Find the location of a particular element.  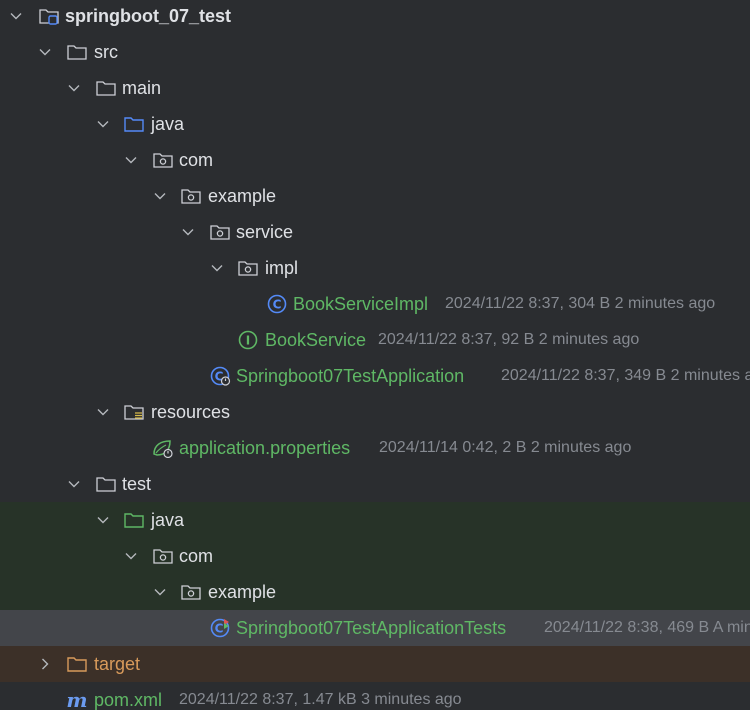

svg-text: I is located at coordinates (248, 341).